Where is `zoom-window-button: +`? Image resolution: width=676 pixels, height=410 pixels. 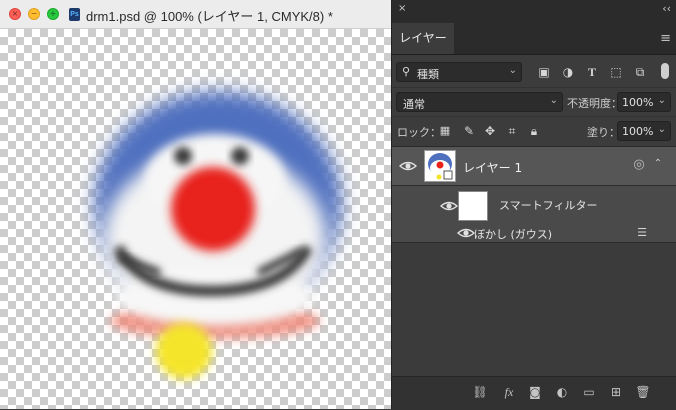
zoom-window-button: + is located at coordinates (53, 14).